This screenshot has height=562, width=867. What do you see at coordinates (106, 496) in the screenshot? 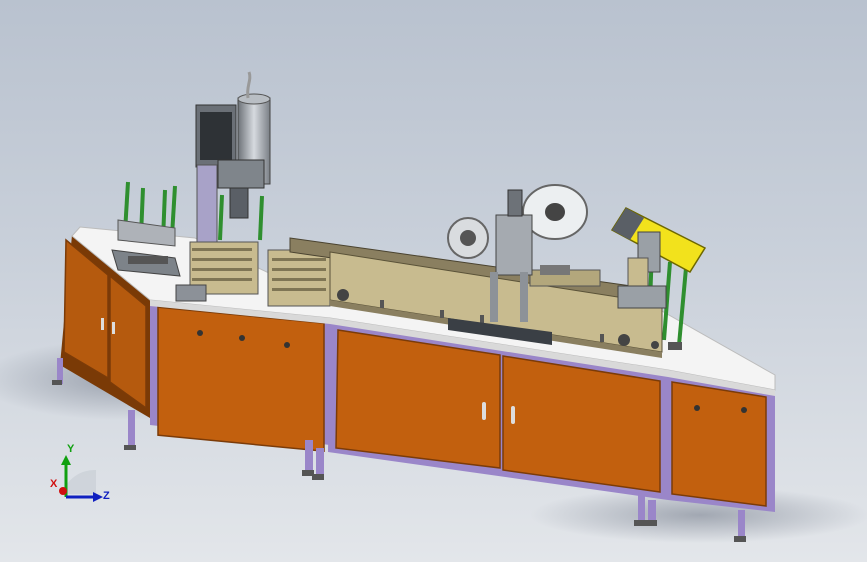
I see `triad-label-z: Z` at bounding box center [106, 496].